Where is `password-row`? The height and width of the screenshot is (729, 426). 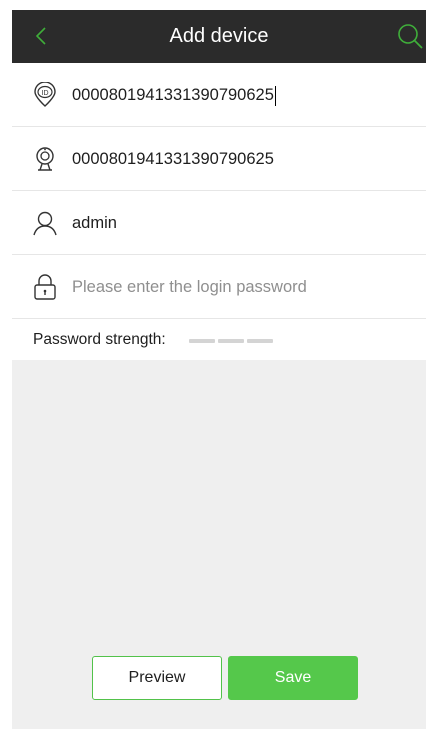
password-row is located at coordinates (219, 287).